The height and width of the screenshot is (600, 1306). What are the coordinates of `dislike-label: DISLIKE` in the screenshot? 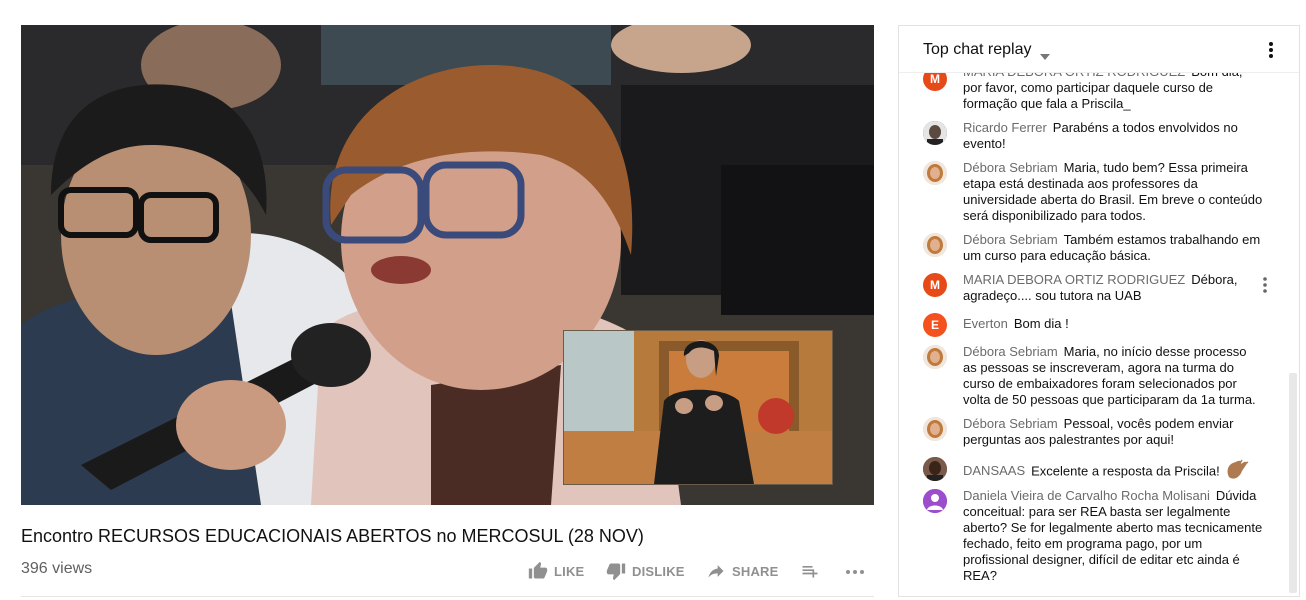 It's located at (658, 571).